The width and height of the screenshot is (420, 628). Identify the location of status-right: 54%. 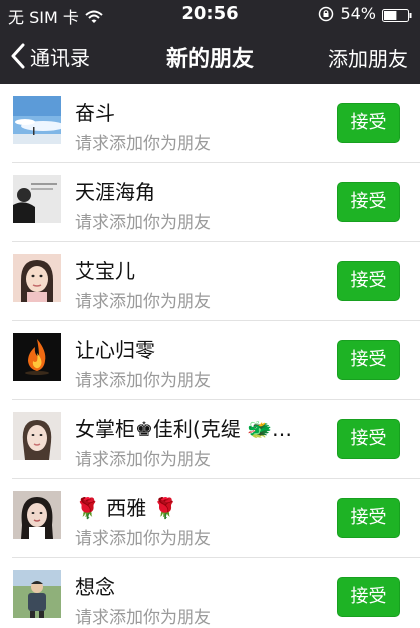
(365, 13).